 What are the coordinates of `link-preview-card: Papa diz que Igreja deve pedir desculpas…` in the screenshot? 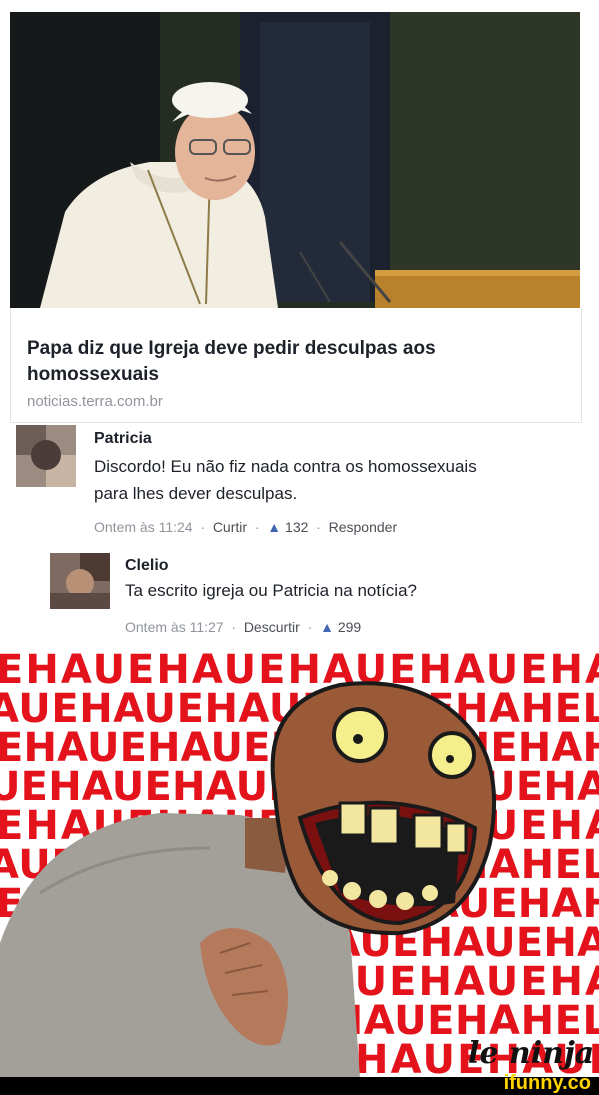 It's located at (296, 365).